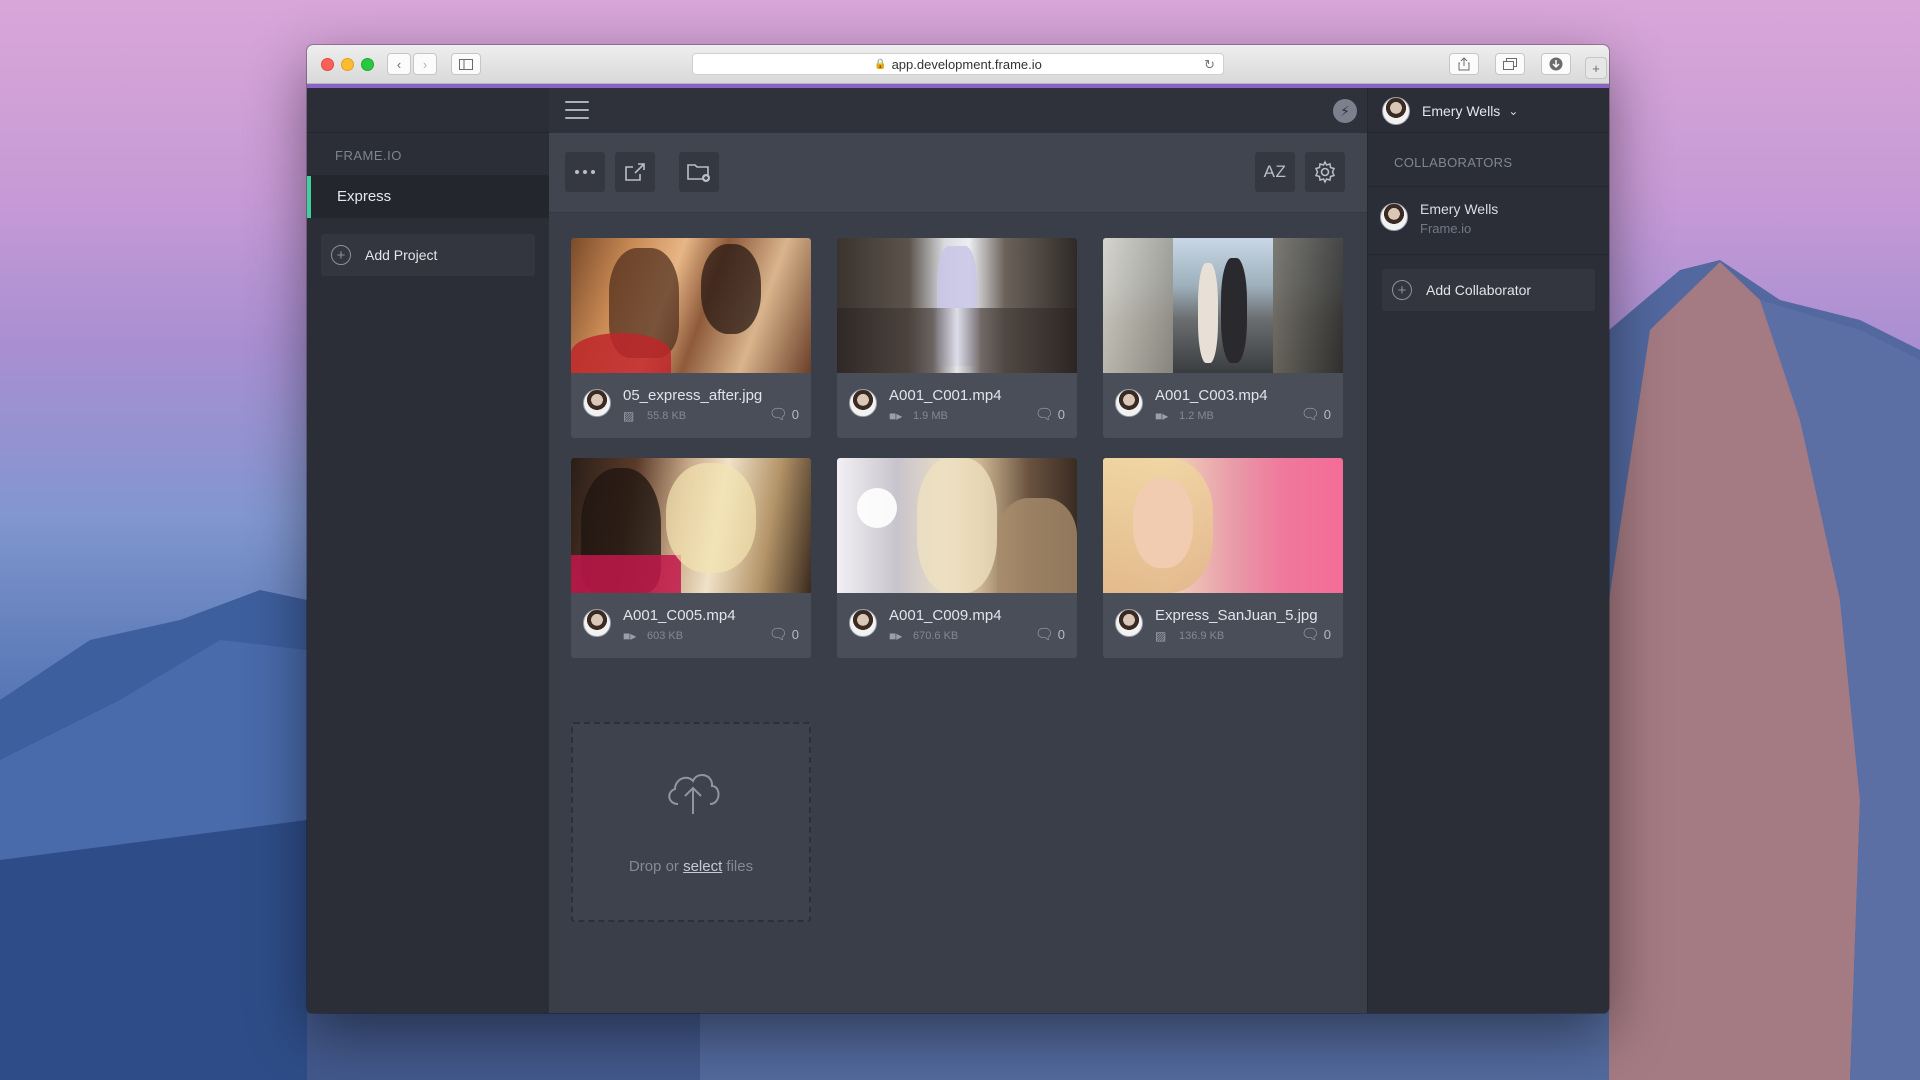 The image size is (1920, 1080). I want to click on share-export-button, so click(635, 172).